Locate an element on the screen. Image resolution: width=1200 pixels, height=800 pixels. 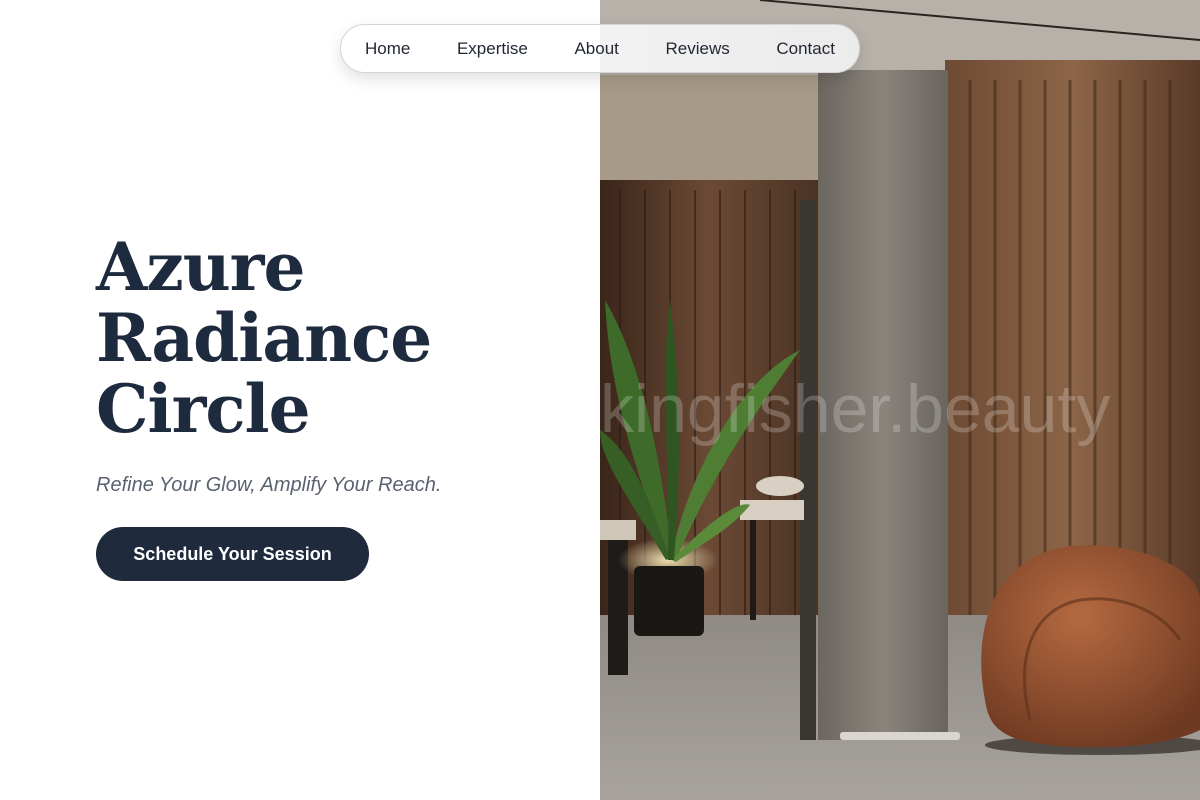
nav-contact-link: Contact is located at coordinates (805, 49).